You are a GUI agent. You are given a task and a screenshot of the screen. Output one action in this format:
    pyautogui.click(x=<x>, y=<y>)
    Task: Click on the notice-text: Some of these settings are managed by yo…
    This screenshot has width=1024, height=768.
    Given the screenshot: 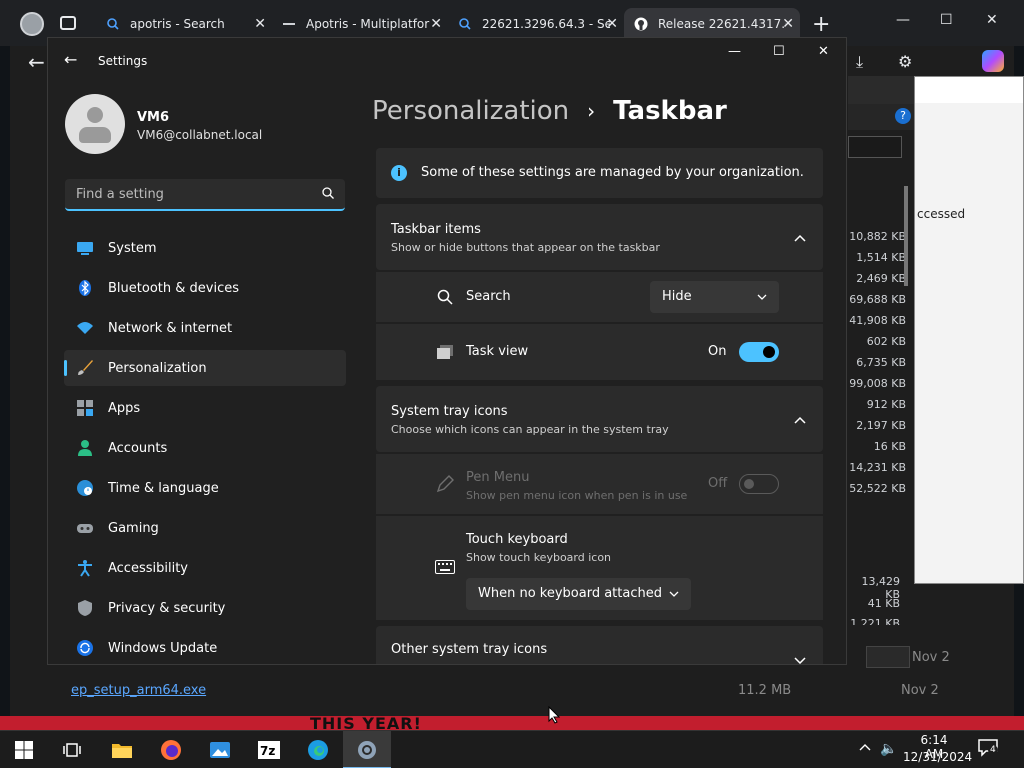 What is the action you would take?
    pyautogui.click(x=612, y=172)
    